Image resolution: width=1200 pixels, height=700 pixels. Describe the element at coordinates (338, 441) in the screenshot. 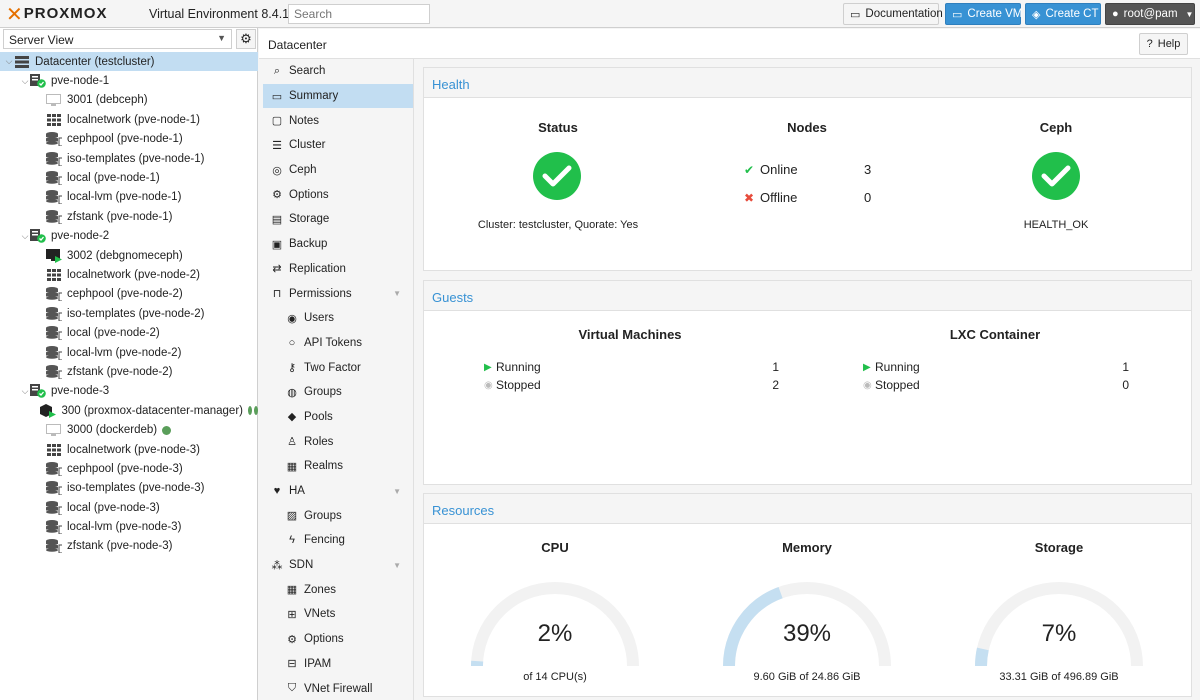

I see `menu-item-roles: ♙ Roles` at that location.